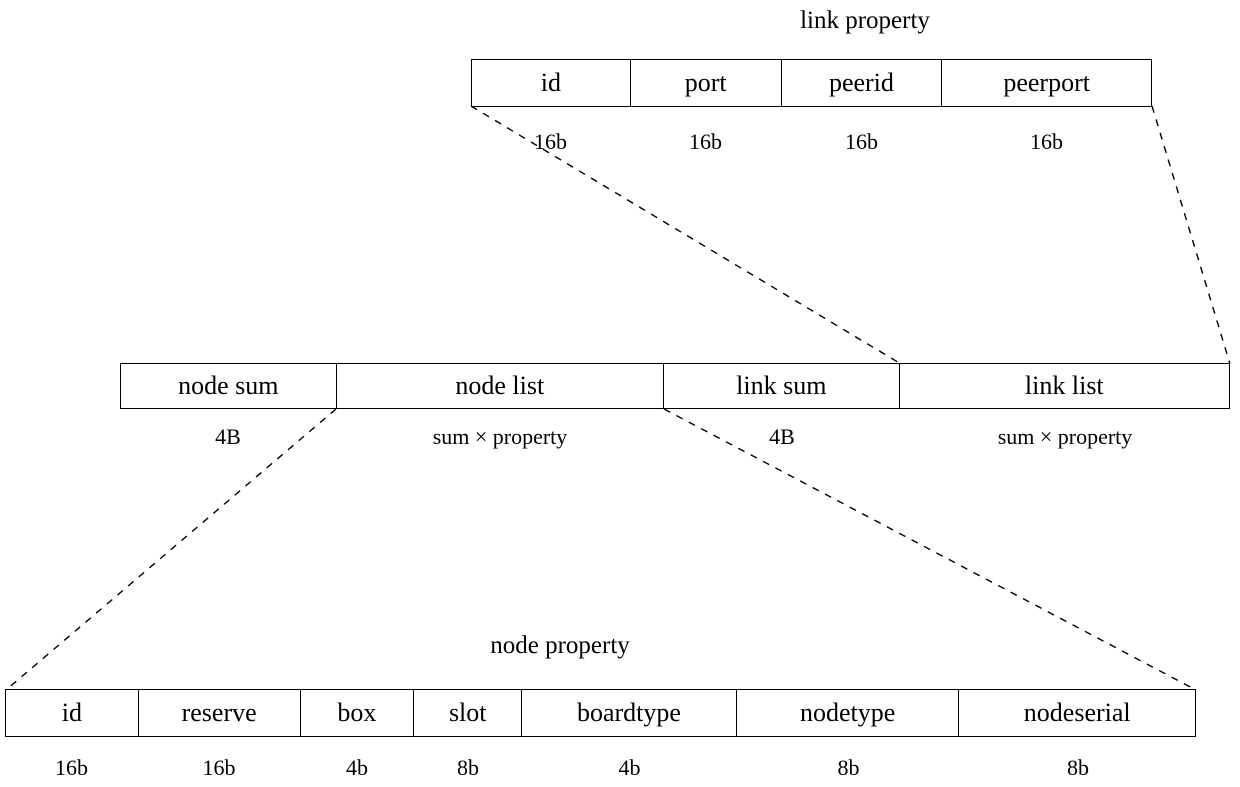  I want to click on packet-table: node sum node list link sum link list, so click(675, 386).